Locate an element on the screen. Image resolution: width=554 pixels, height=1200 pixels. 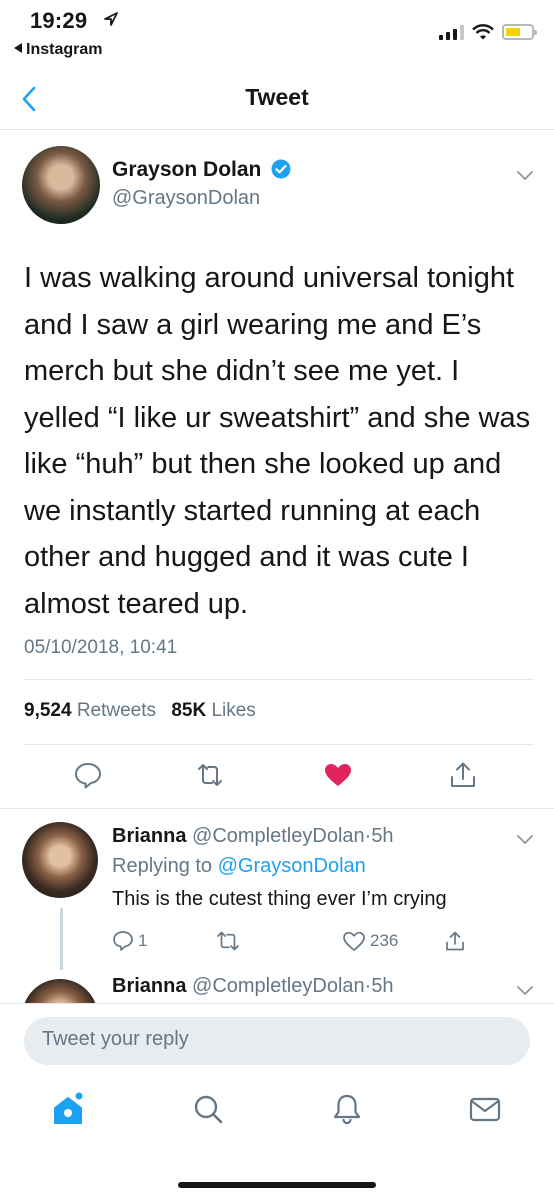
tweet-actions is located at coordinates (277, 778).